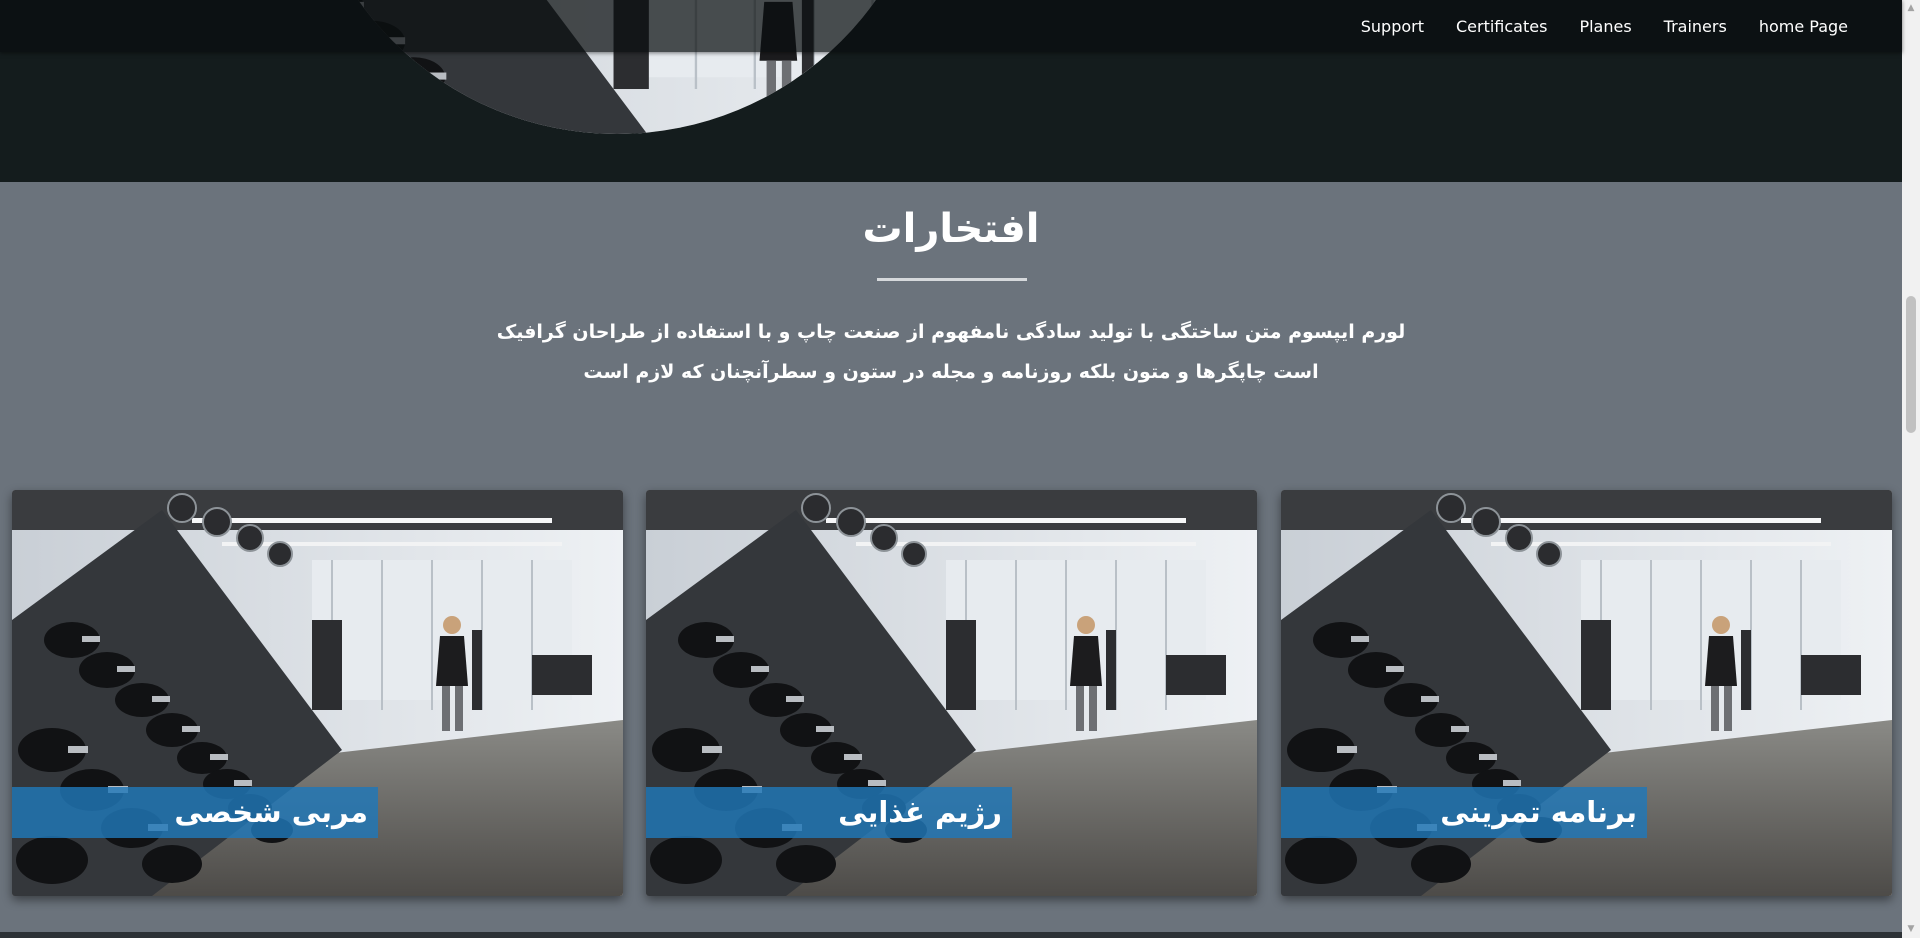 The width and height of the screenshot is (1920, 938). Describe the element at coordinates (317, 693) in the screenshot. I see `card-personal-trainer: مربی شخصی` at that location.